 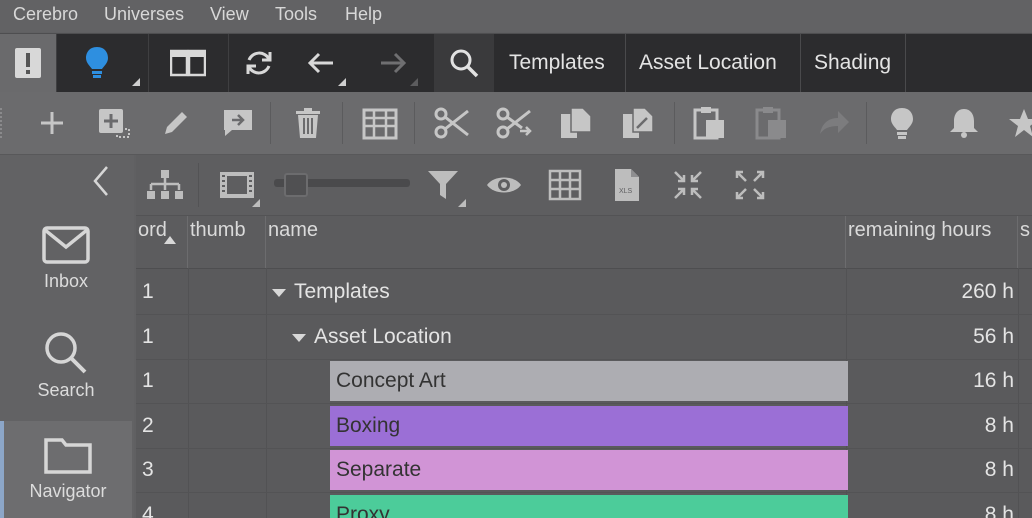 What do you see at coordinates (556, 242) in the screenshot?
I see `column-name-header: name` at bounding box center [556, 242].